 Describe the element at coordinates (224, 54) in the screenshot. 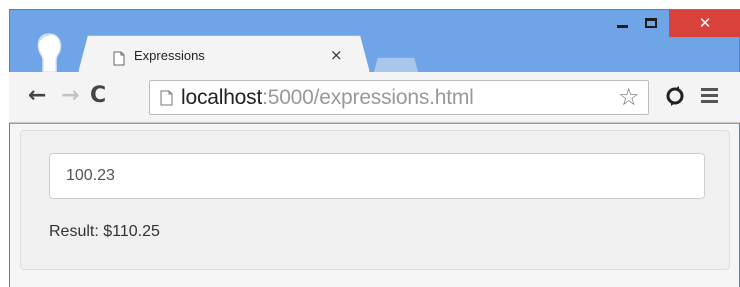

I see `tab-expressions: Expressions ×` at that location.